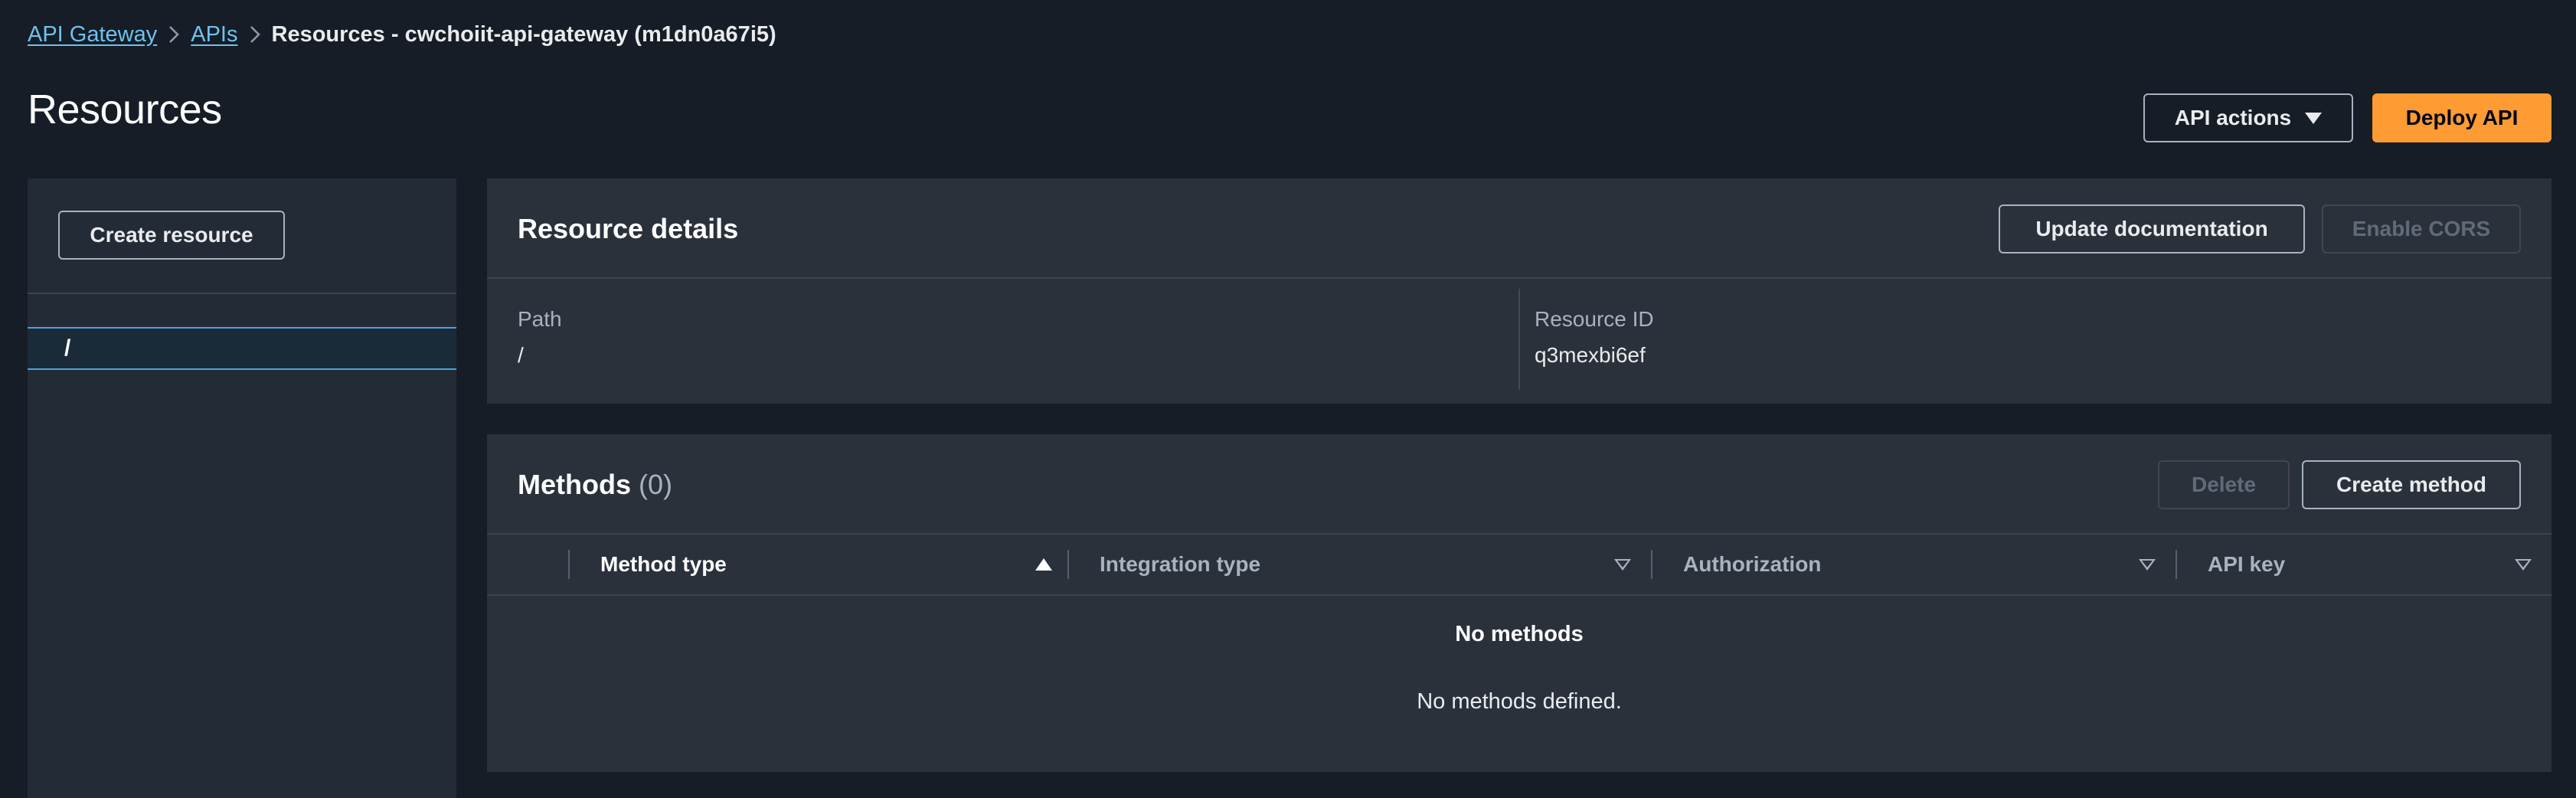 This screenshot has height=798, width=2576. I want to click on resource-id-value: q3mexbi6ef, so click(1590, 355).